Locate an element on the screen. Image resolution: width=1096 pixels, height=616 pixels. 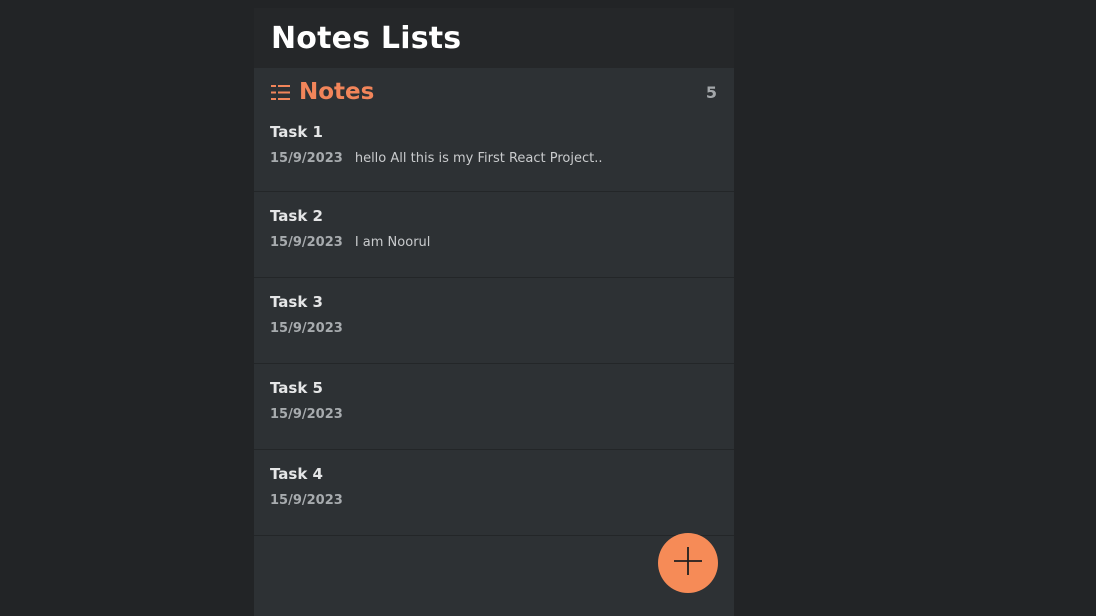
note-item: Task 2 15/9/2023 I am Noorul is located at coordinates (494, 235).